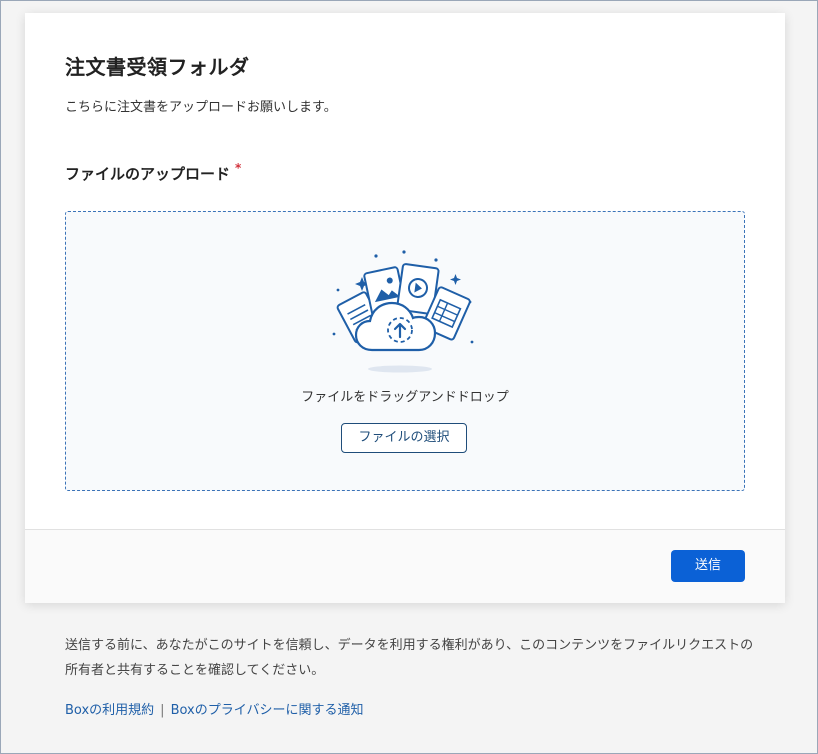 The width and height of the screenshot is (818, 754). I want to click on page-description: こちらに注文書をアップロードお願いします。, so click(201, 107).